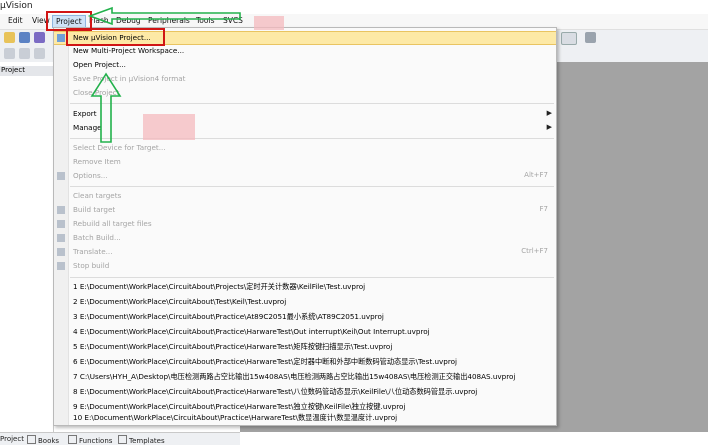 Image resolution: width=708 pixels, height=445 pixels. Describe the element at coordinates (106, 107) in the screenshot. I see `arrow-up-annotation` at that location.